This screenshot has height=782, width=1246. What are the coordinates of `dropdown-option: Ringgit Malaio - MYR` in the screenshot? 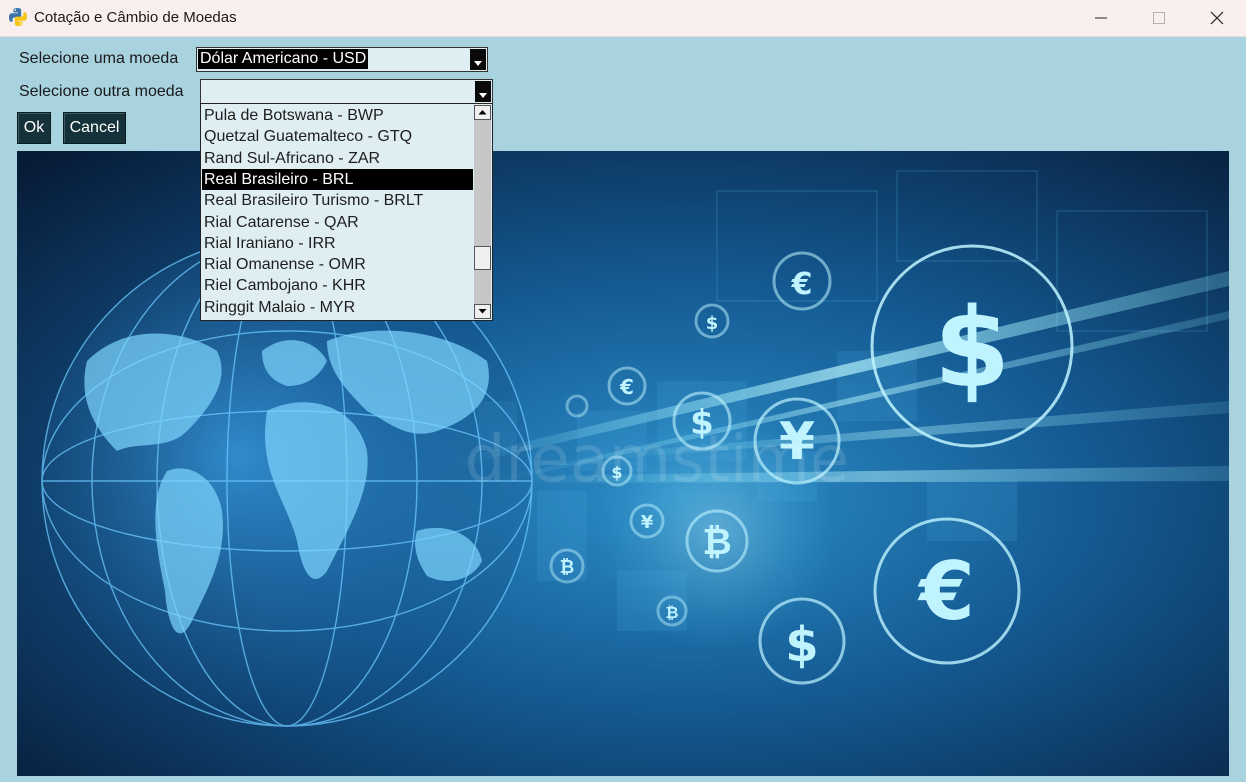 It's located at (337, 307).